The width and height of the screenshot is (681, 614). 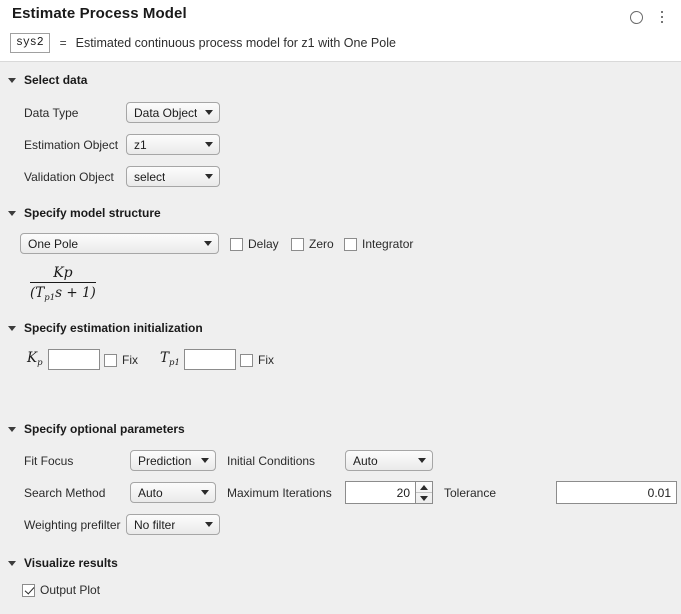 I want to click on checkbox-integrator: Integrator, so click(x=378, y=244).